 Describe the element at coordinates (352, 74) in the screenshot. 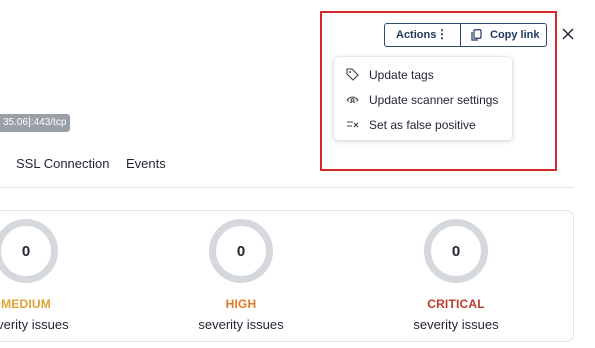

I see `tag-icon` at that location.